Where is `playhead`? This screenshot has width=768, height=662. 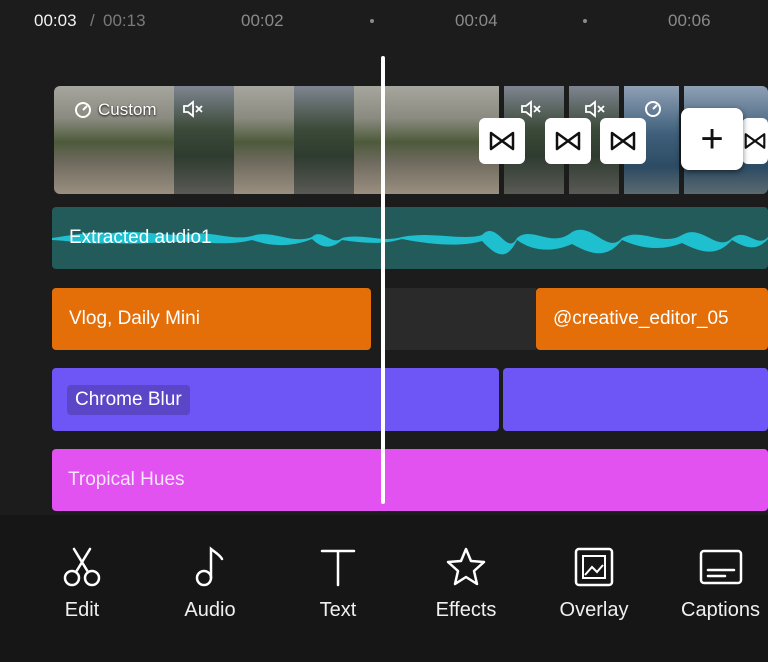
playhead is located at coordinates (383, 280).